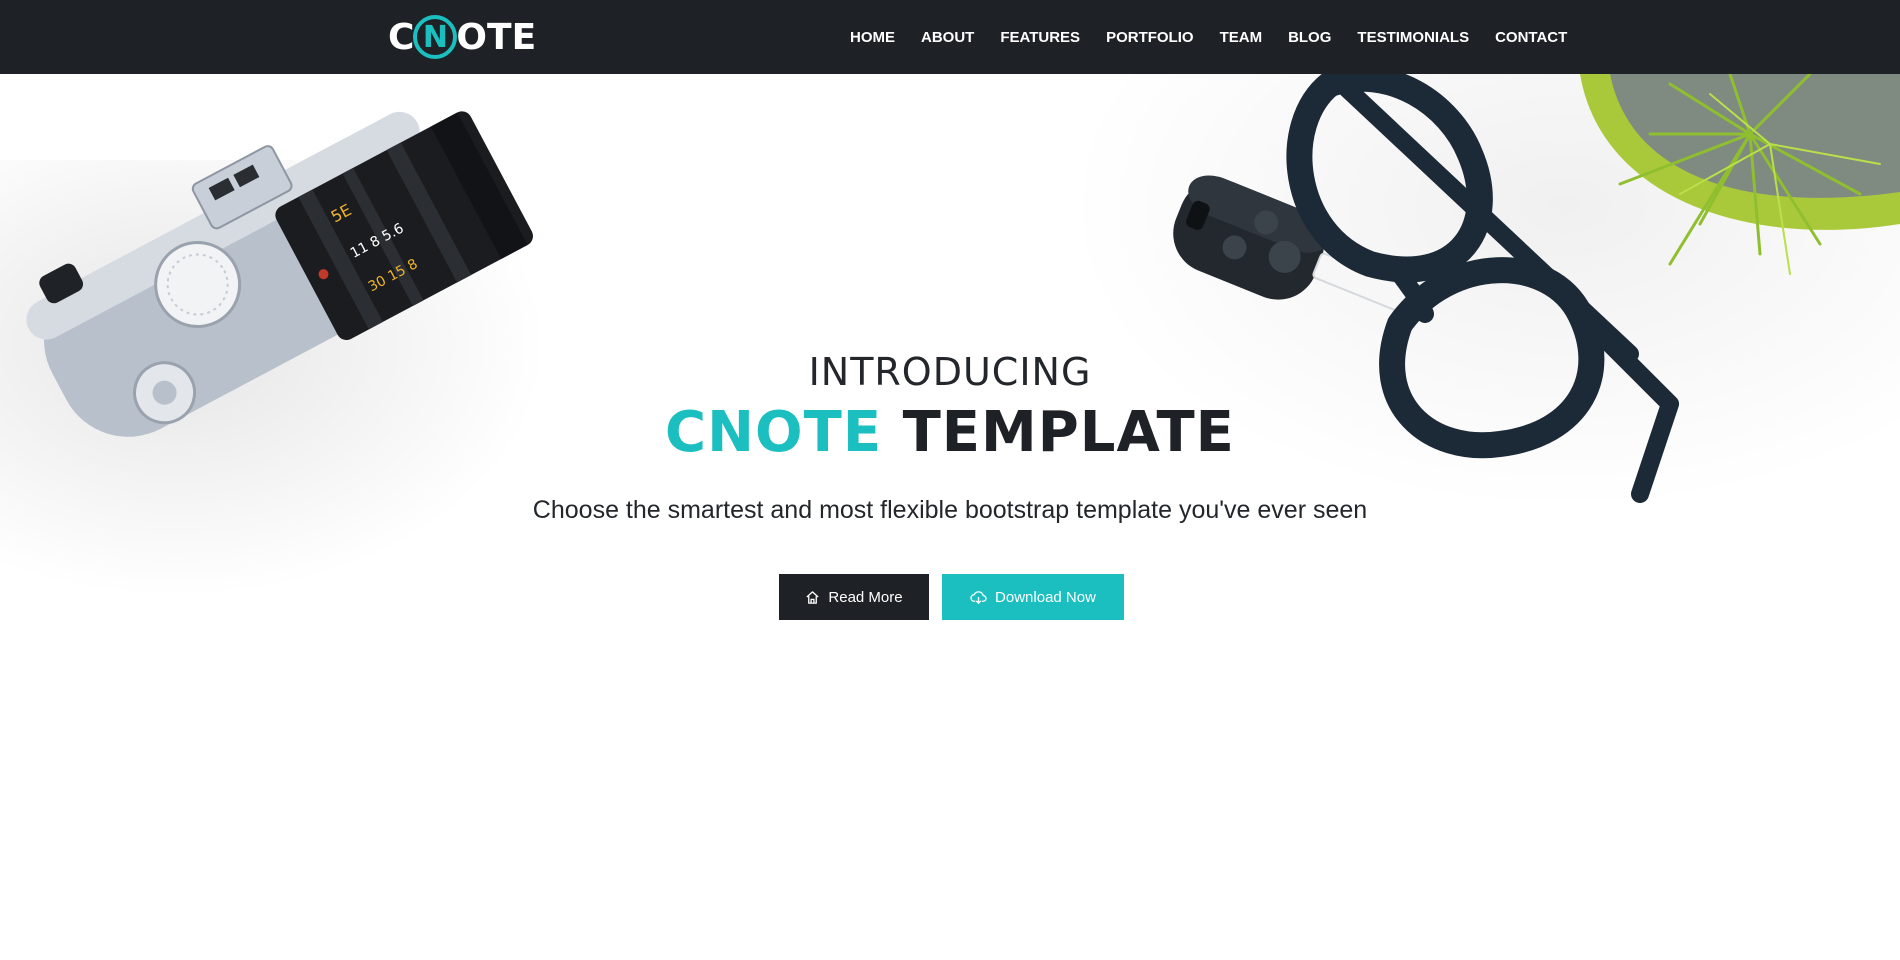 The image size is (1900, 960). I want to click on read-more-label: Read More, so click(865, 597).